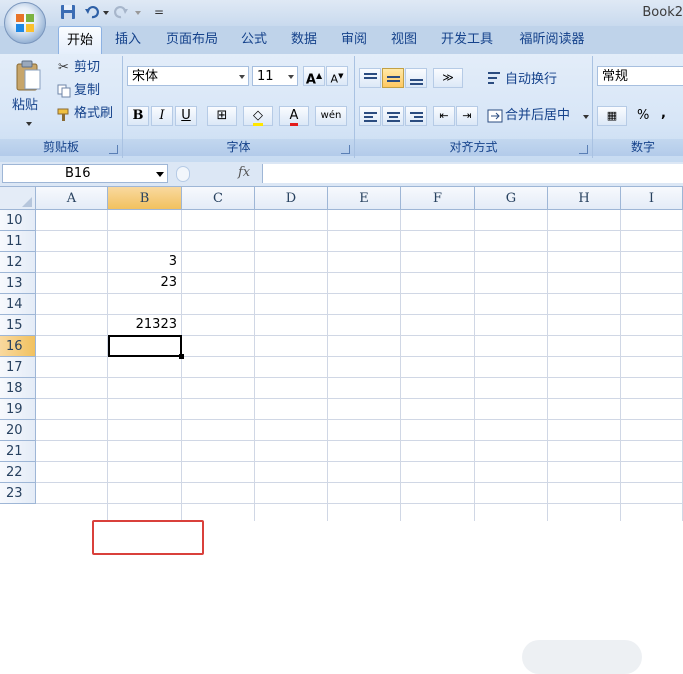  I want to click on alignment-launcher-icon, so click(583, 149).